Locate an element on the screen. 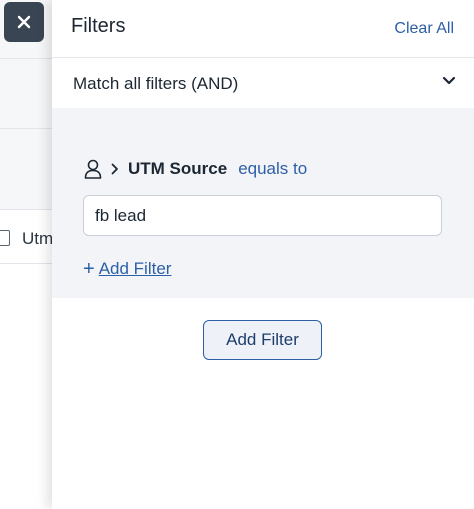 This screenshot has width=474, height=509. plus-icon: + is located at coordinates (89, 269).